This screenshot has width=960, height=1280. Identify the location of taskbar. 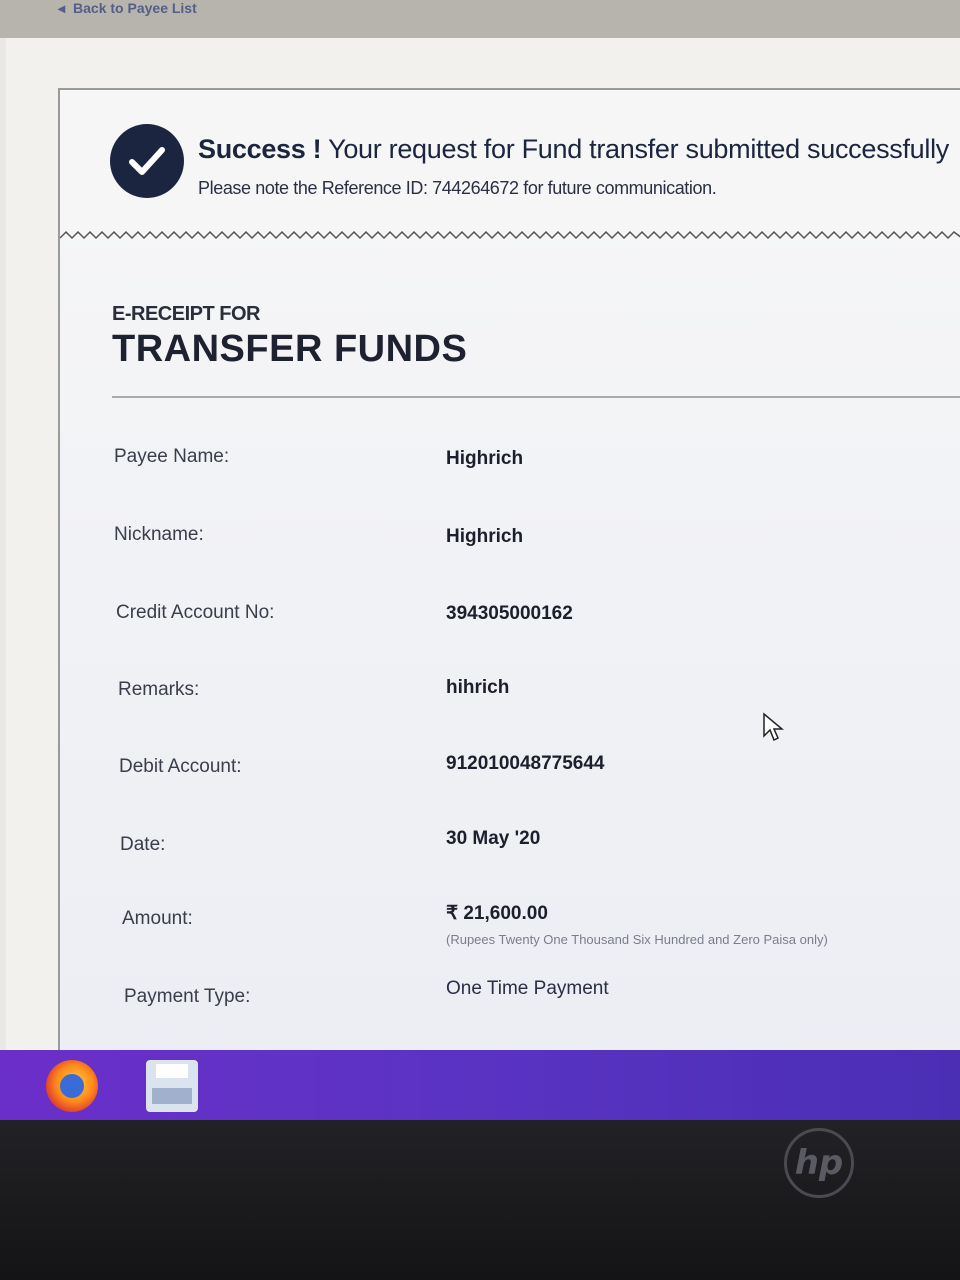
(480, 1085).